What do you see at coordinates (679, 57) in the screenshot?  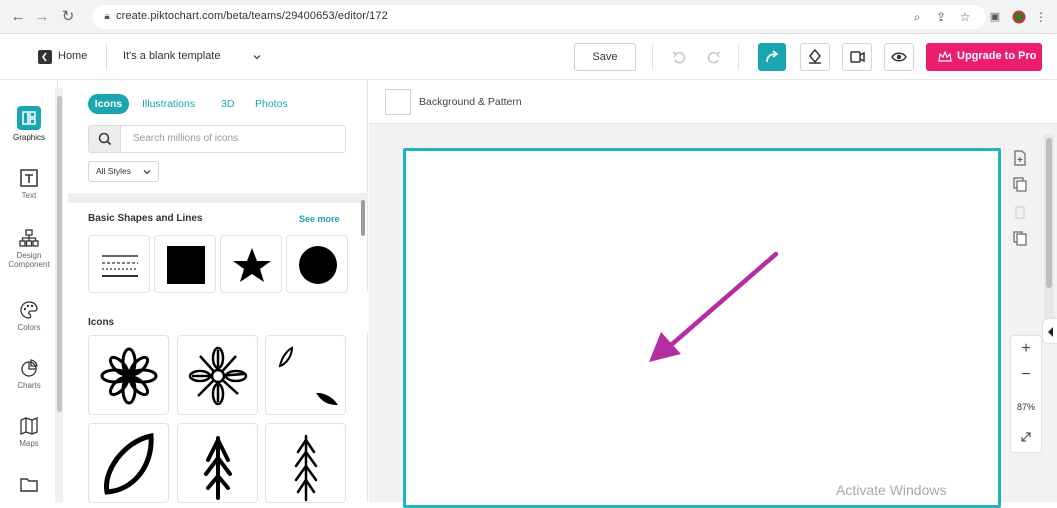 I see `undo-icon` at bounding box center [679, 57].